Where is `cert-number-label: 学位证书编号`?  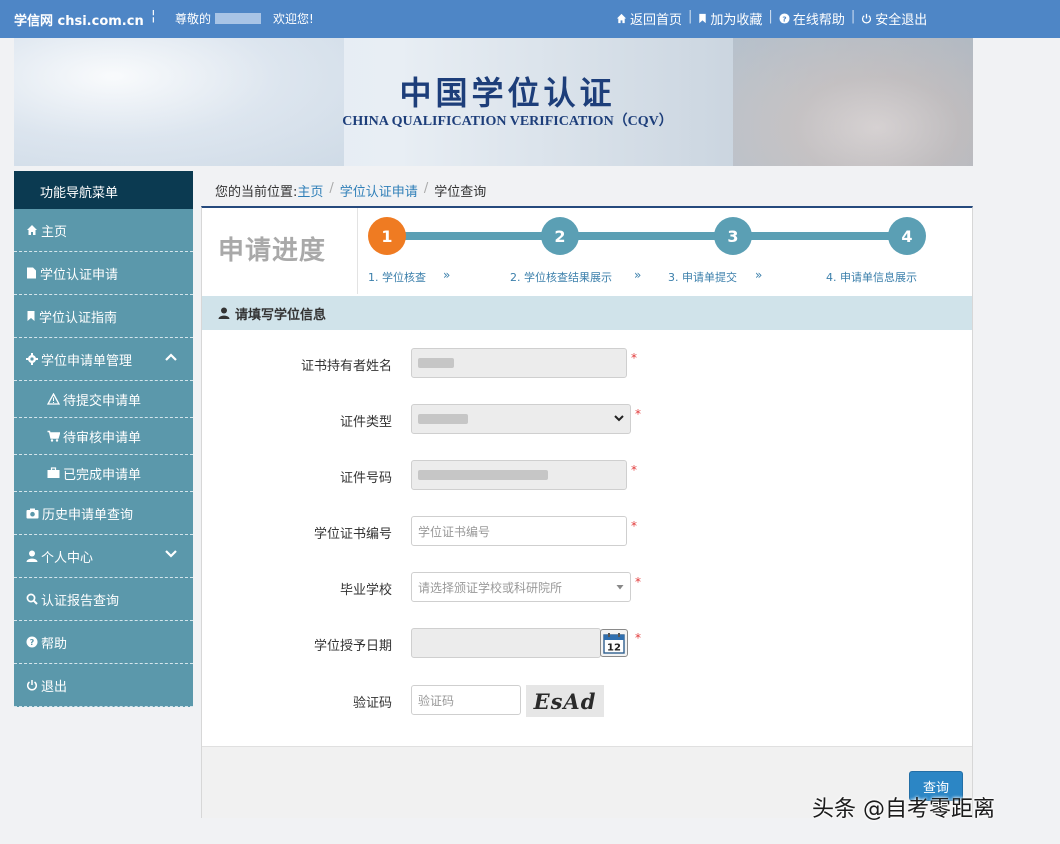
cert-number-label: 学位证书编号 is located at coordinates (352, 534).